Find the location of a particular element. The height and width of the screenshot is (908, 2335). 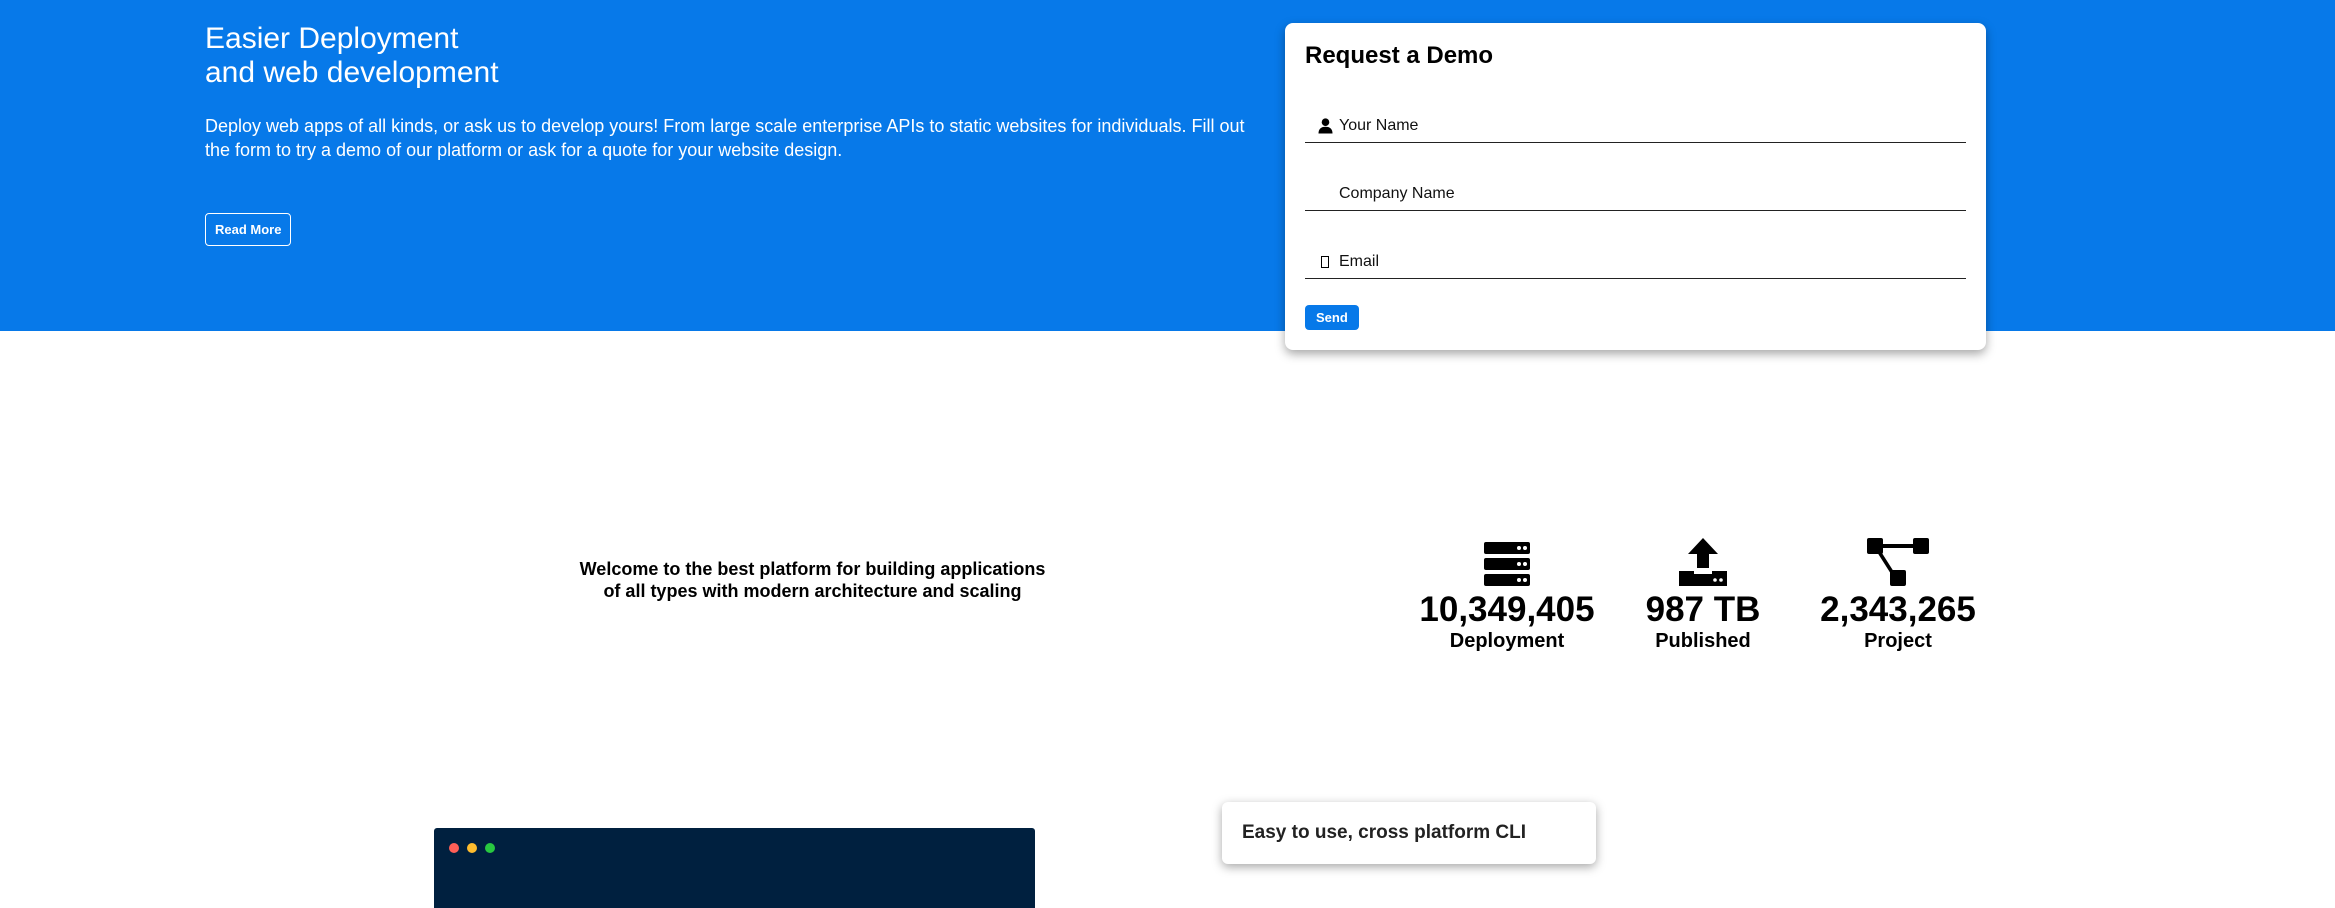

window-close-dot is located at coordinates (454, 848).